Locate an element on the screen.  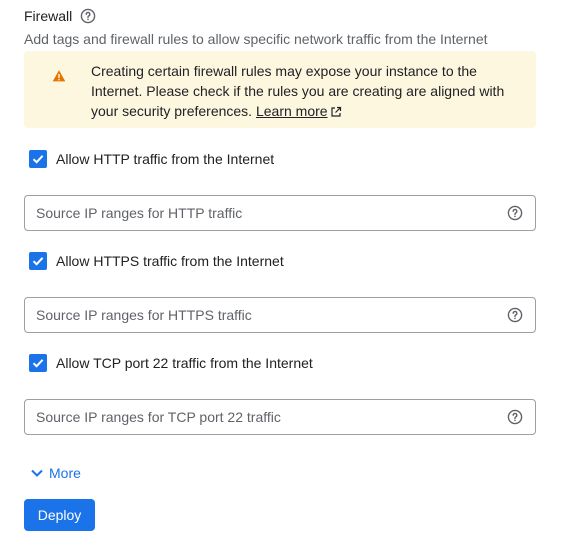
deploy-button: Deploy is located at coordinates (59, 515).